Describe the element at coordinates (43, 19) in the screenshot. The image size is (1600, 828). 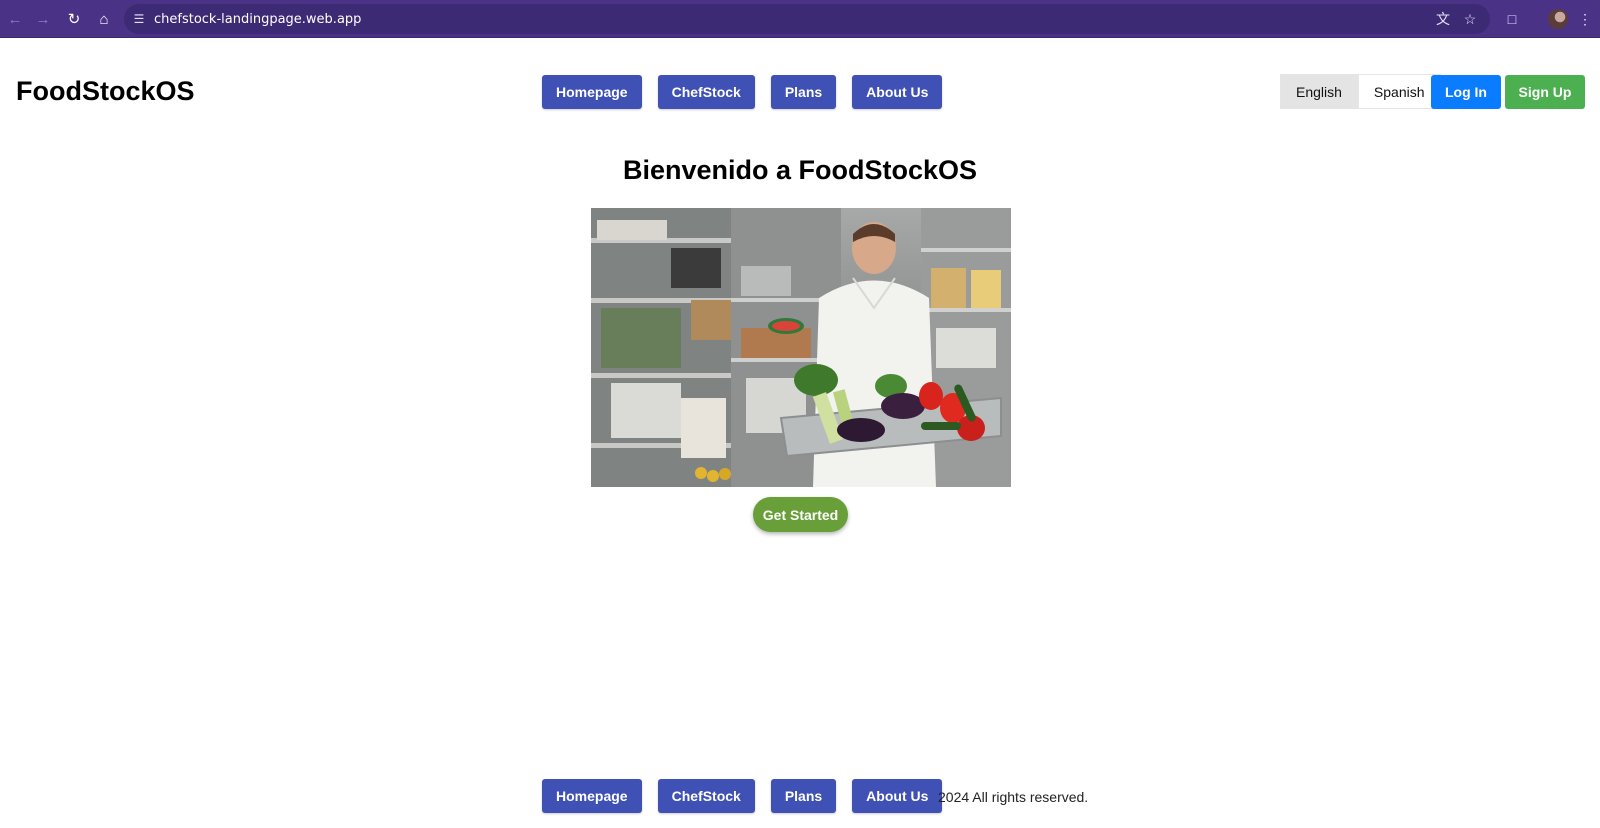
I see `forward-arrow-icon: →` at that location.